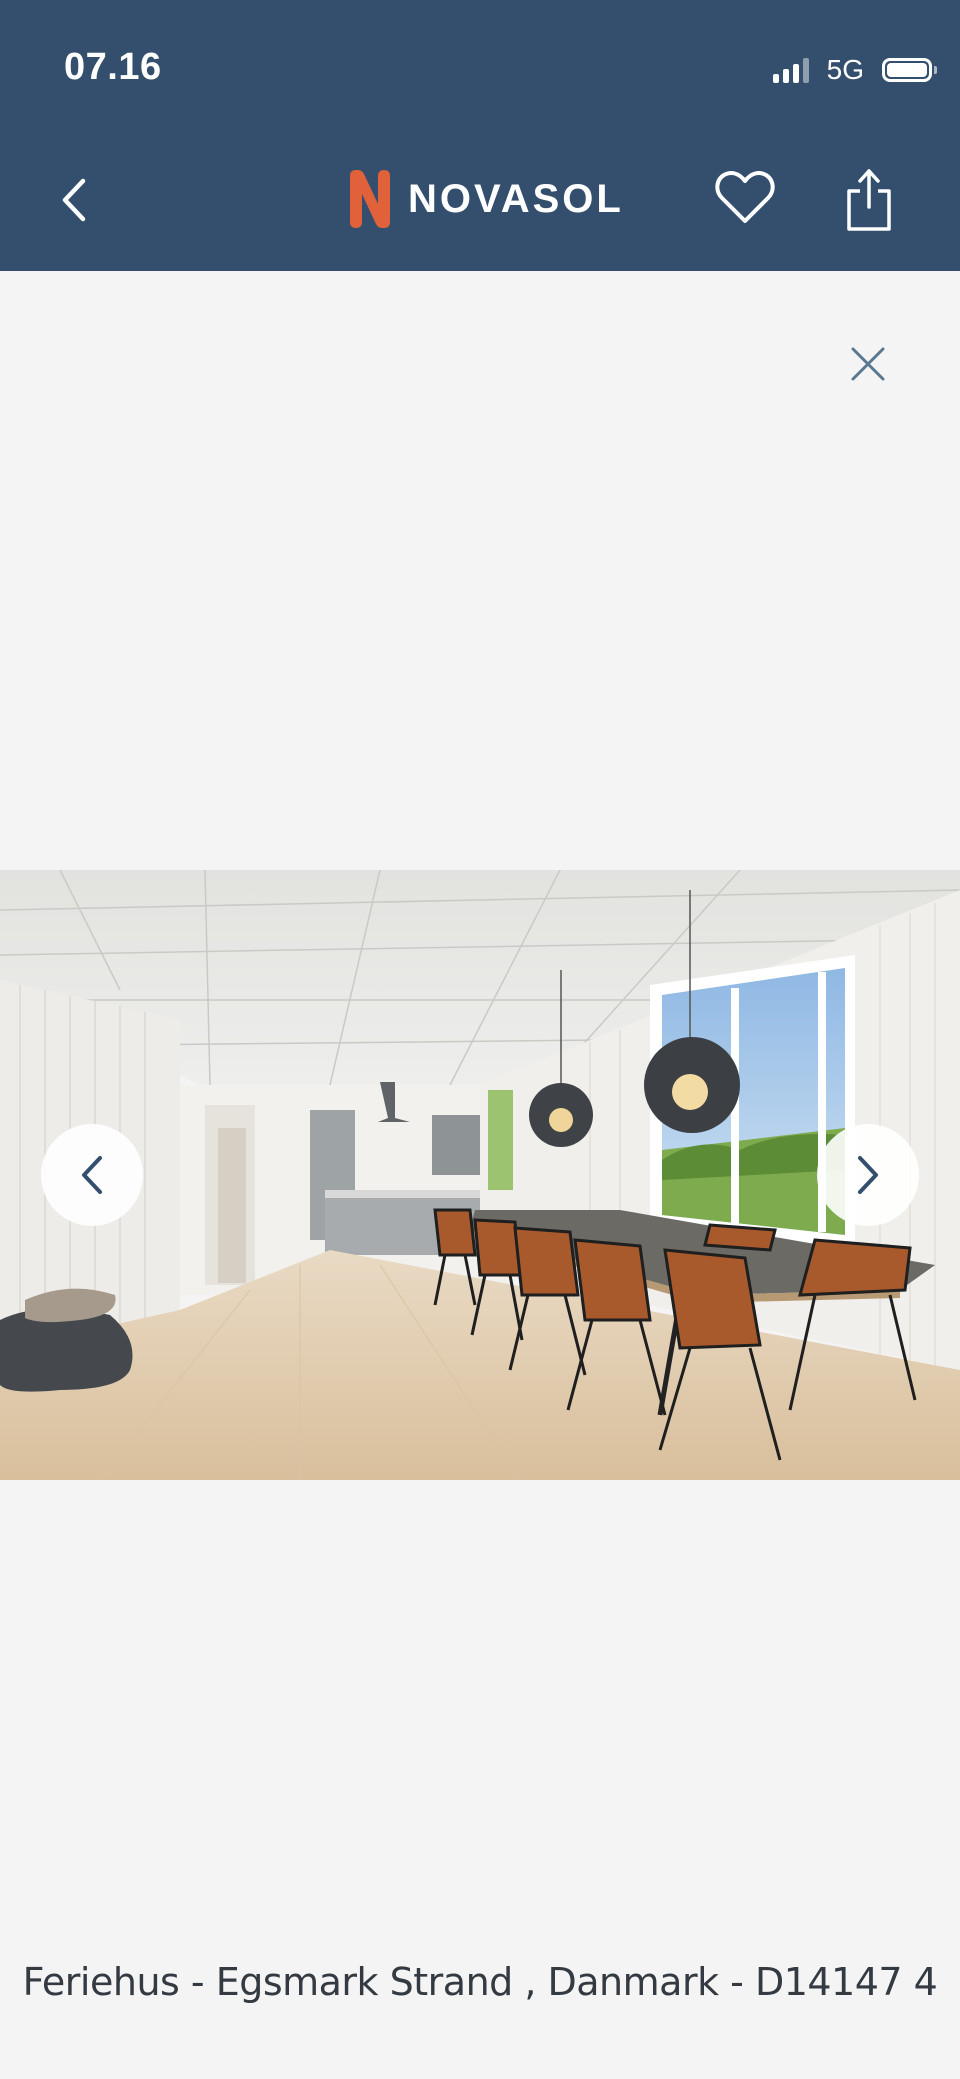 This screenshot has width=960, height=2079. I want to click on network-label: 5G, so click(845, 69).